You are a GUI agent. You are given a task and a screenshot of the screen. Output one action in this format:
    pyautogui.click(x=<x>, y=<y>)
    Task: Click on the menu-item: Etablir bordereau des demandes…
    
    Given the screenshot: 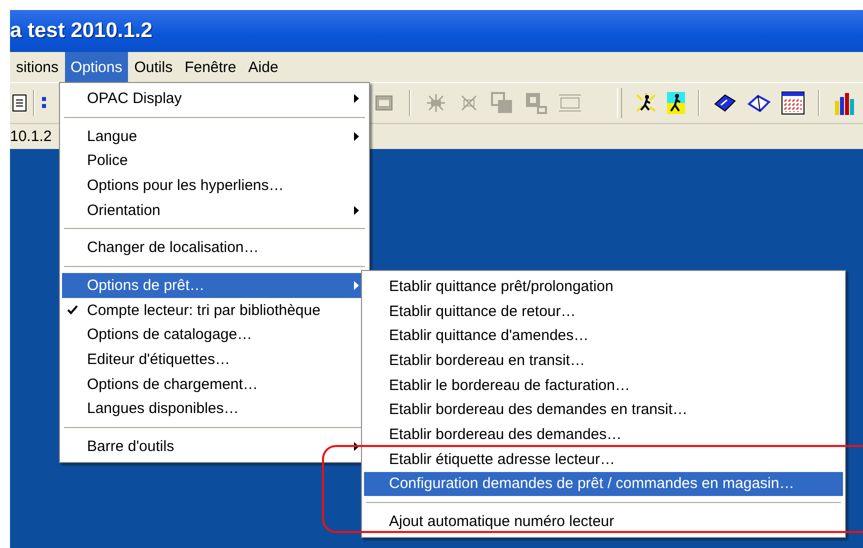 What is the action you would take?
    pyautogui.click(x=603, y=434)
    